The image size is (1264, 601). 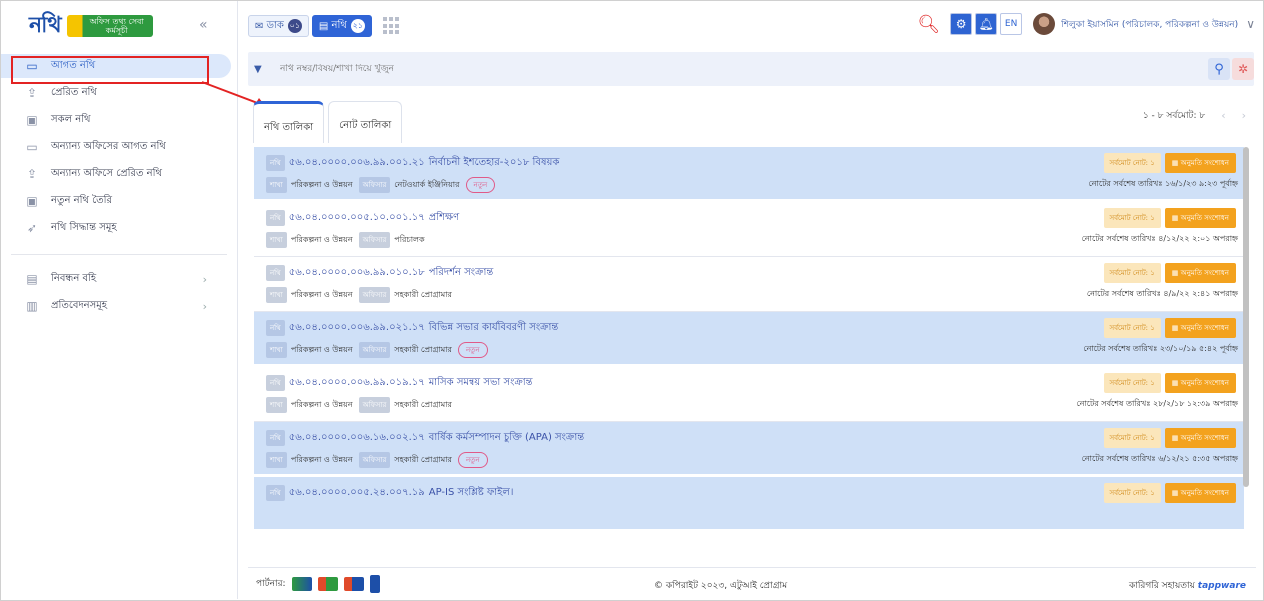 I want to click on sidebar-item-label: প্রেরিত নথি, so click(x=74, y=92).